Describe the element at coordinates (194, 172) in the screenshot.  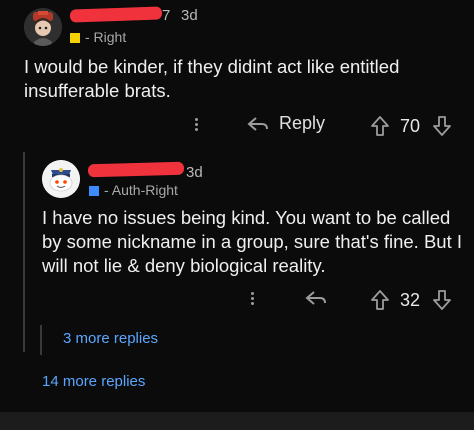
I see `comment2-timestamp: 3d` at that location.